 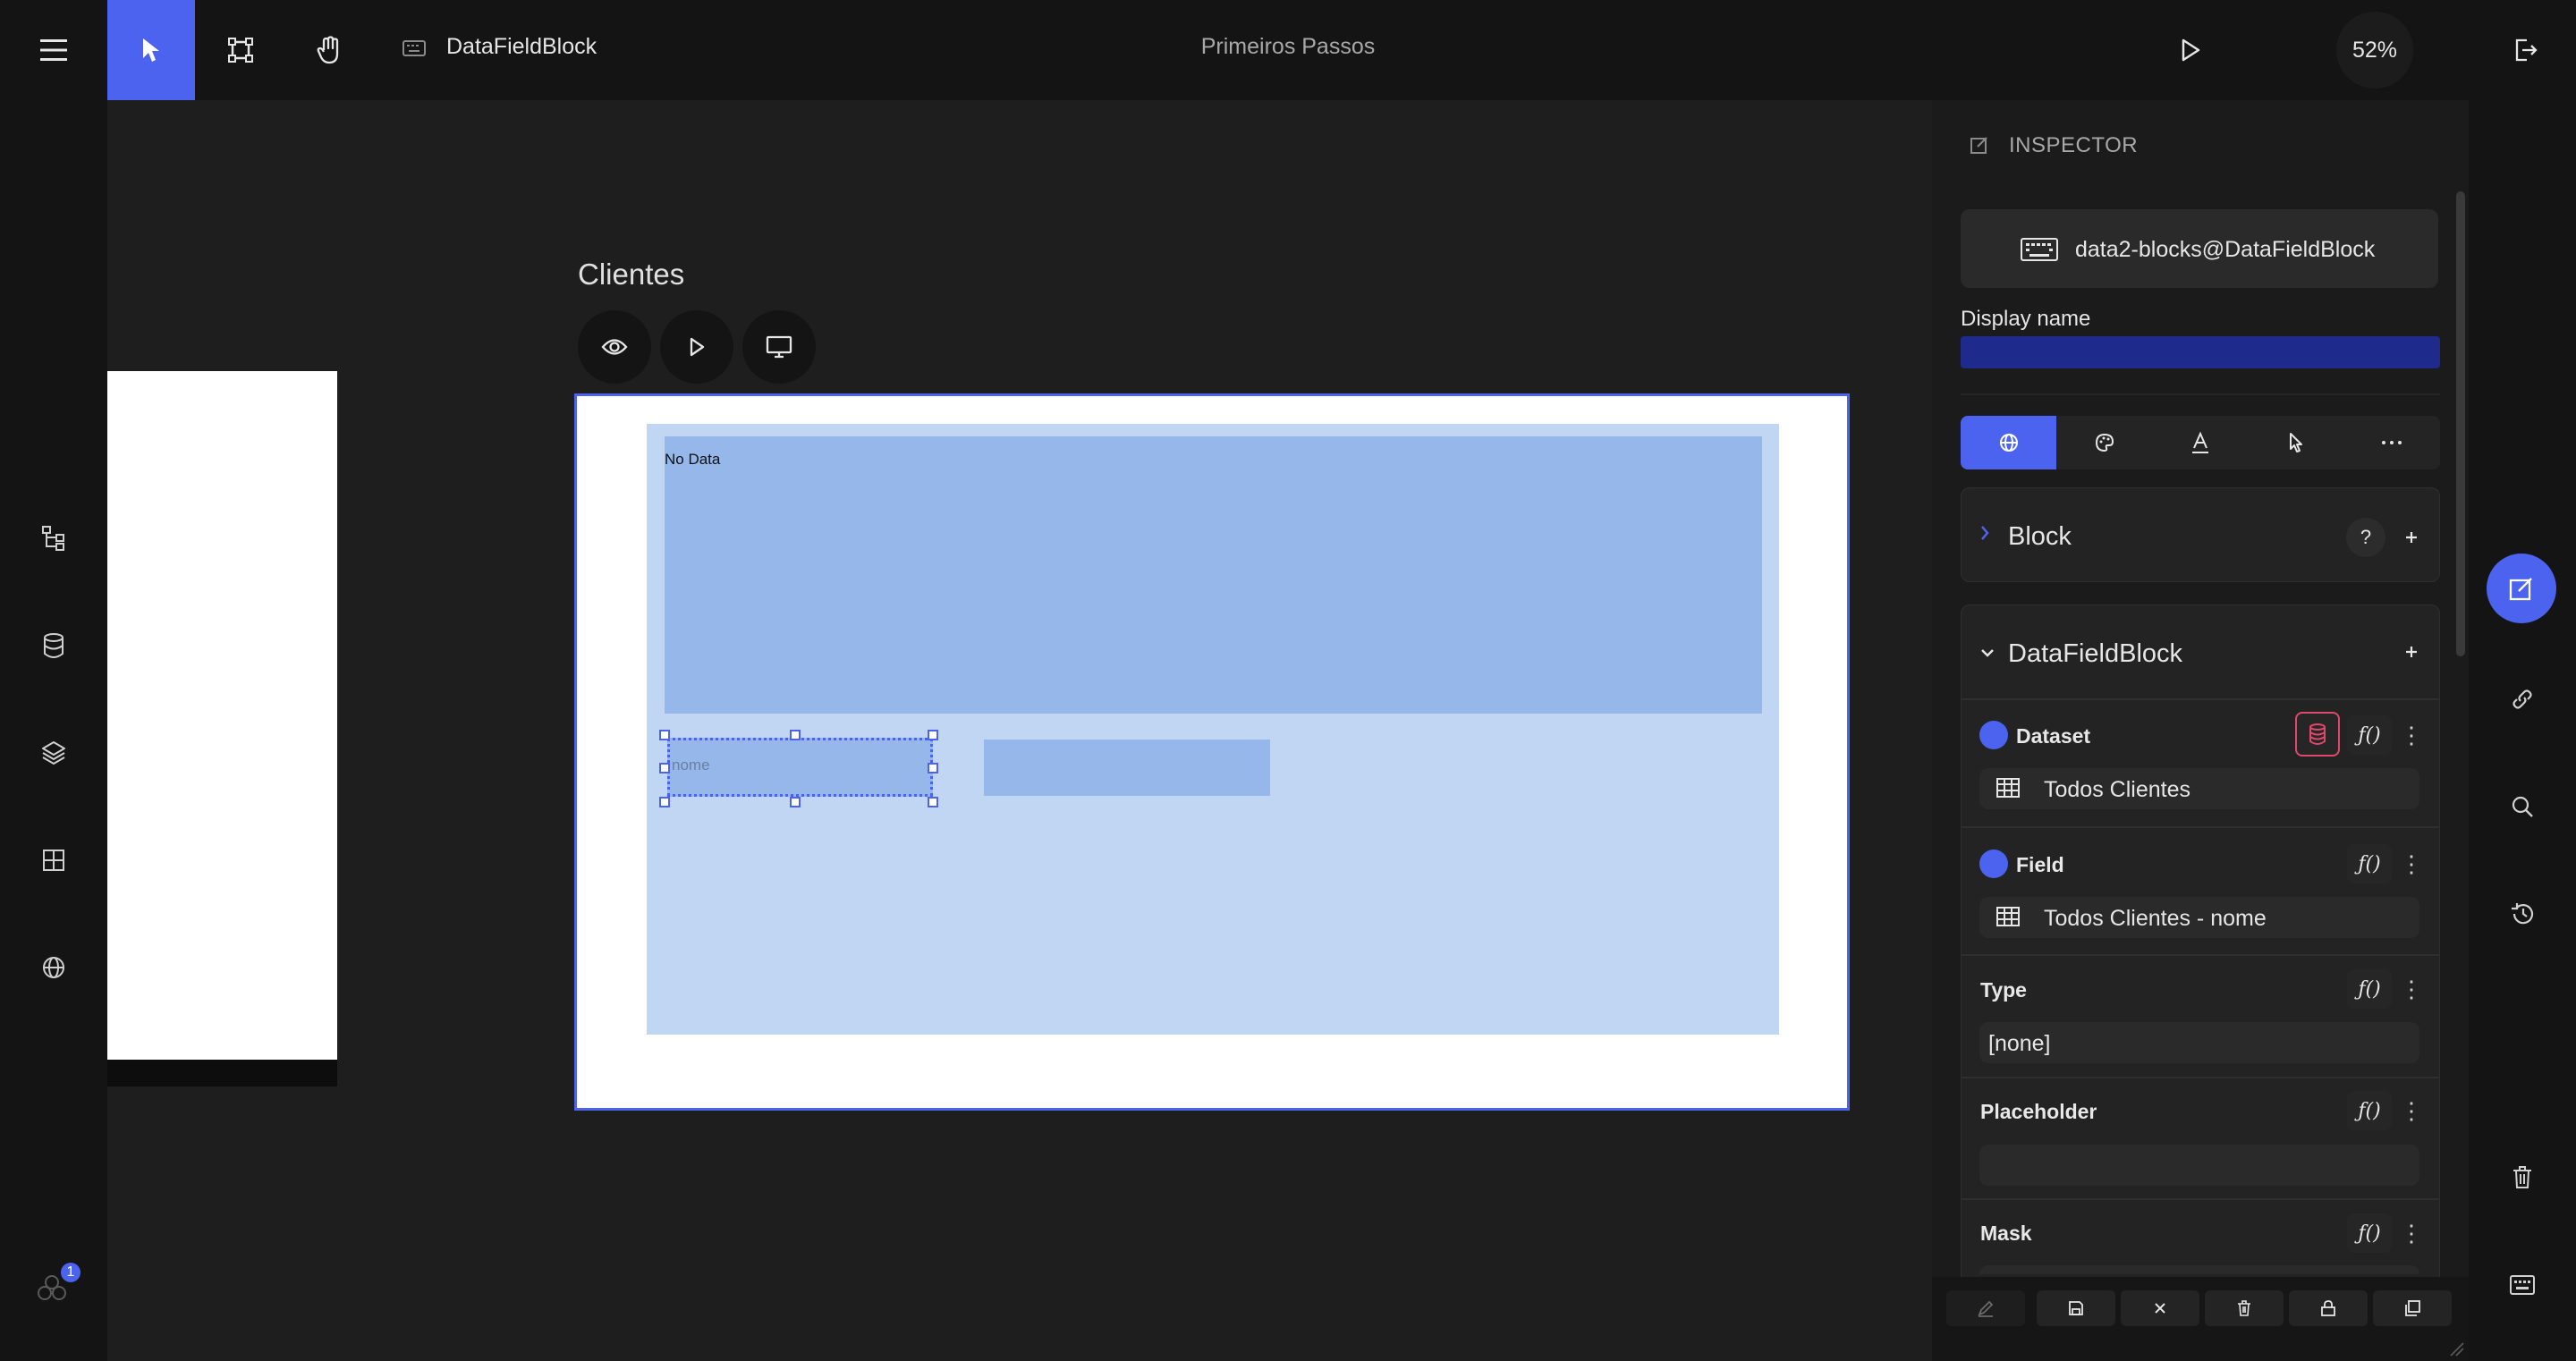 What do you see at coordinates (614, 347) in the screenshot?
I see `preview-button` at bounding box center [614, 347].